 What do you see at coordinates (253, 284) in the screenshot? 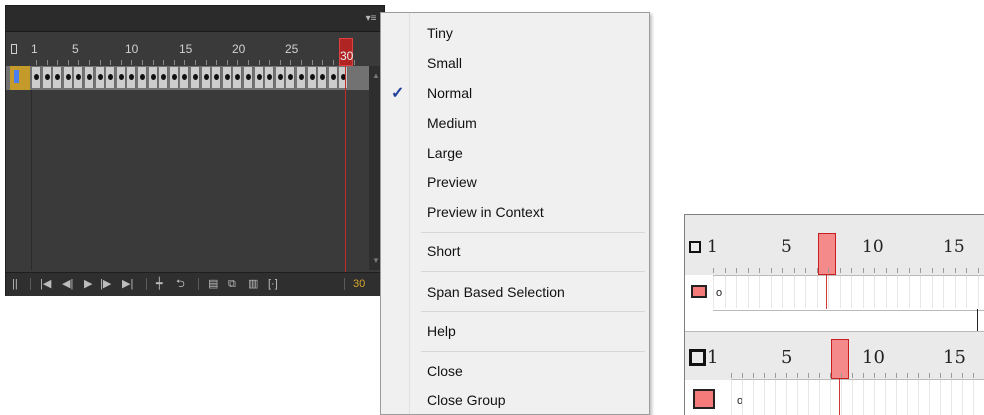
I see `edit-multiple-frames-icon: ▥` at bounding box center [253, 284].